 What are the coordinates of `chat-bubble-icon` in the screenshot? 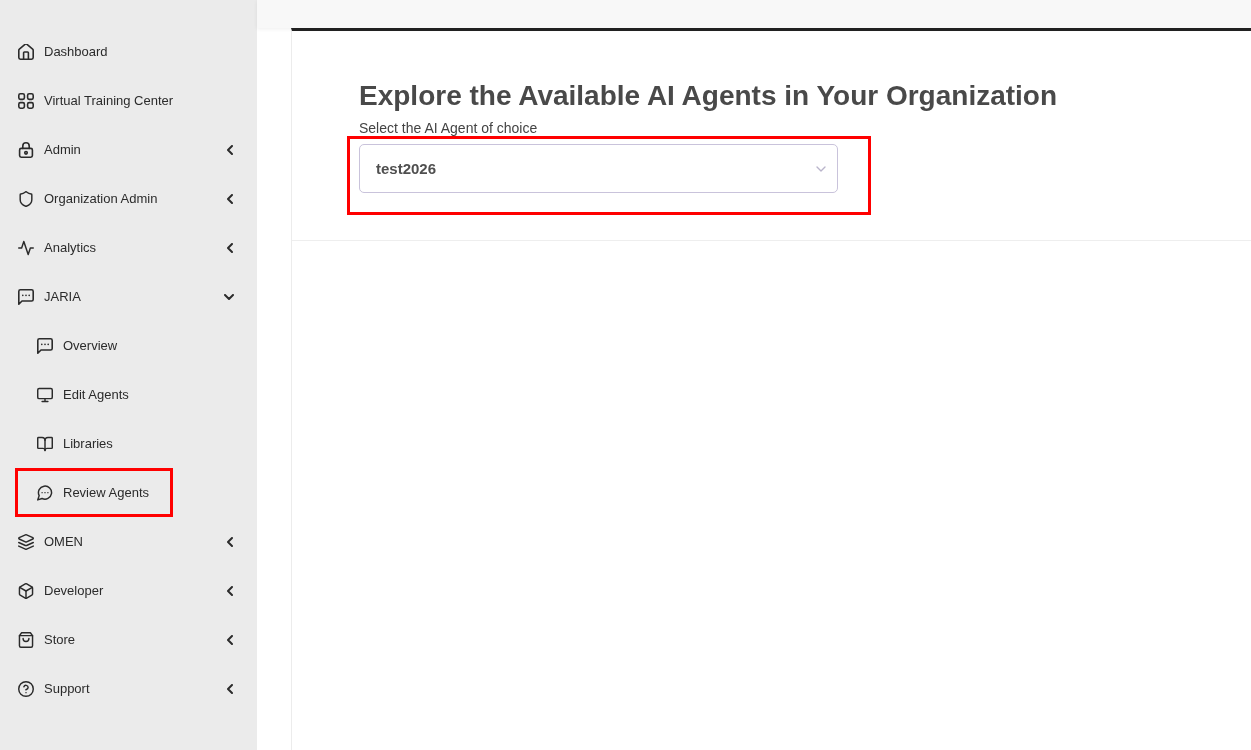 It's located at (45, 492).